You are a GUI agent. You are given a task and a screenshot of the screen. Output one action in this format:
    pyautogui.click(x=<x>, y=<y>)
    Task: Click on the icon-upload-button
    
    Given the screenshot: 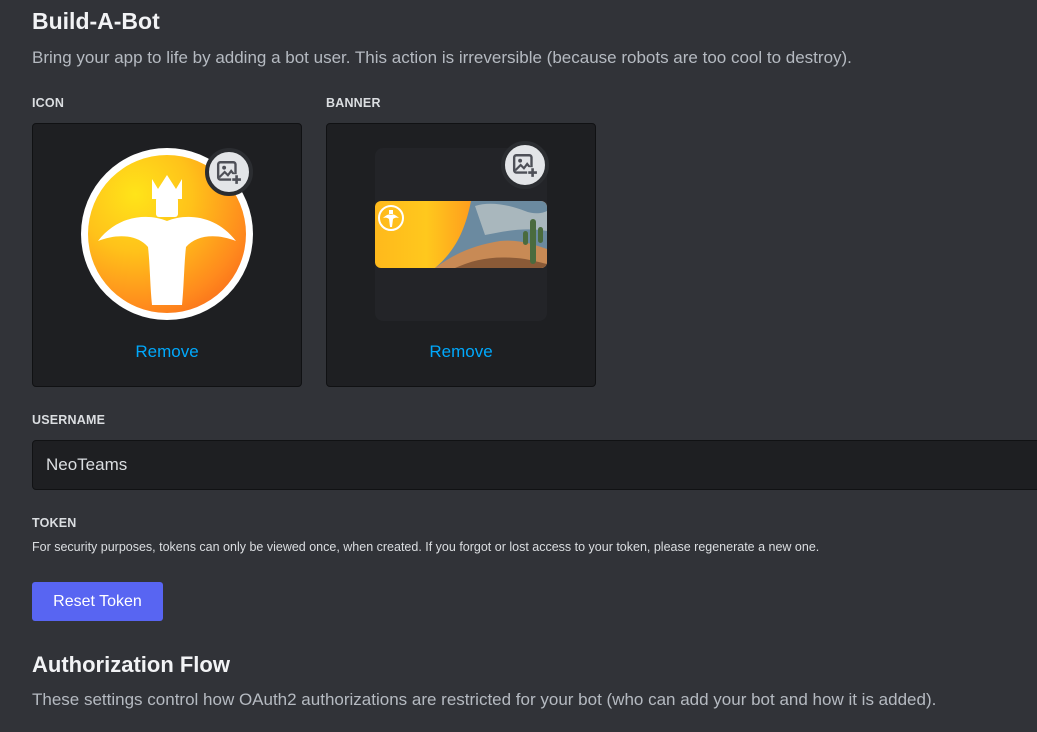 What is the action you would take?
    pyautogui.click(x=229, y=172)
    